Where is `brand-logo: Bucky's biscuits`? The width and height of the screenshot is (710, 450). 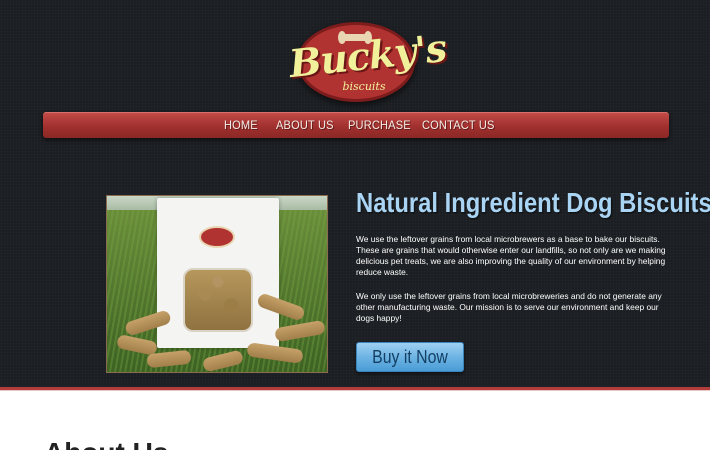
brand-logo: Bucky's biscuits is located at coordinates (367, 62).